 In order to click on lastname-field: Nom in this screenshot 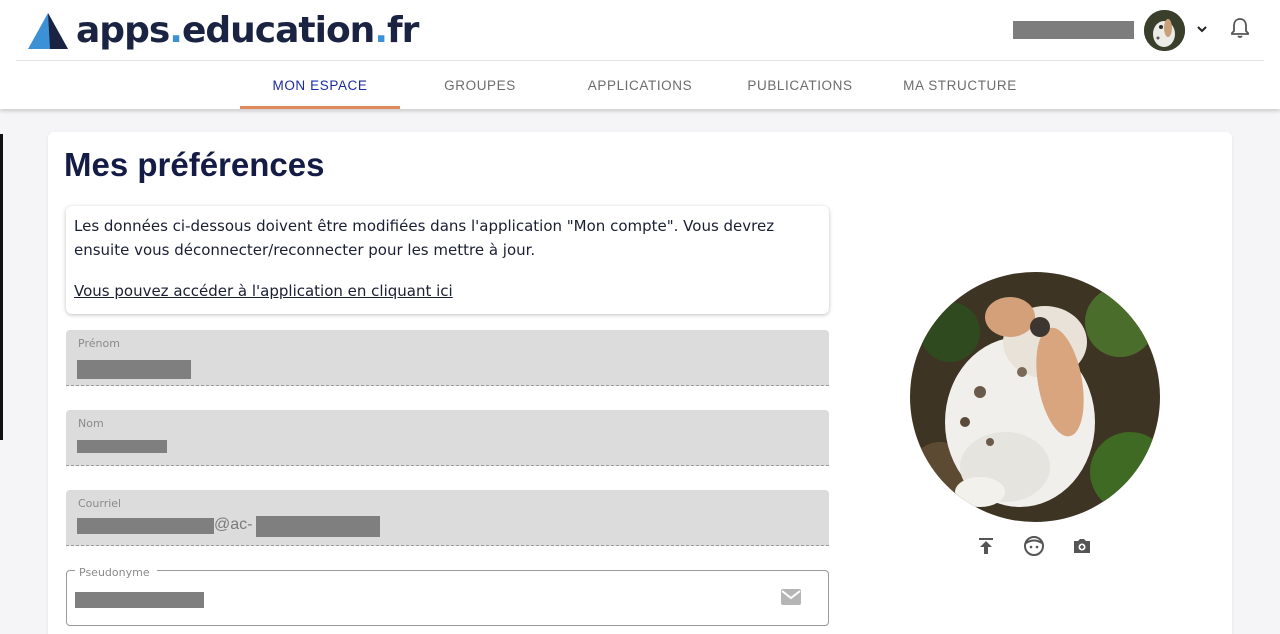, I will do `click(447, 438)`.